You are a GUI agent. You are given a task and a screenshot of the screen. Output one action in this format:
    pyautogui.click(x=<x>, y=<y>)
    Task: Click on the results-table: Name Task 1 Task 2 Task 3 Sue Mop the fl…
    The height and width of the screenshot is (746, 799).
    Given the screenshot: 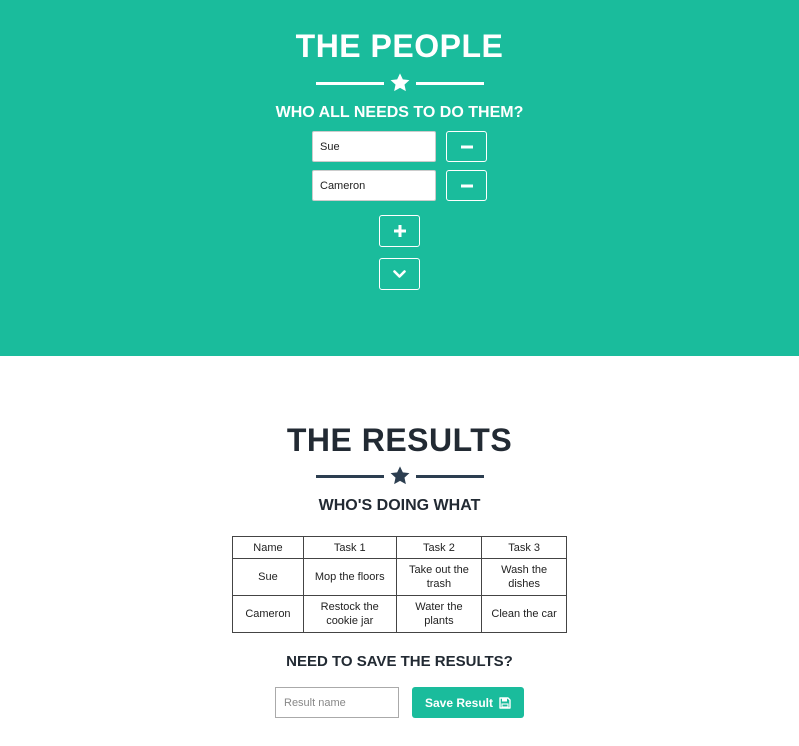 What is the action you would take?
    pyautogui.click(x=399, y=584)
    